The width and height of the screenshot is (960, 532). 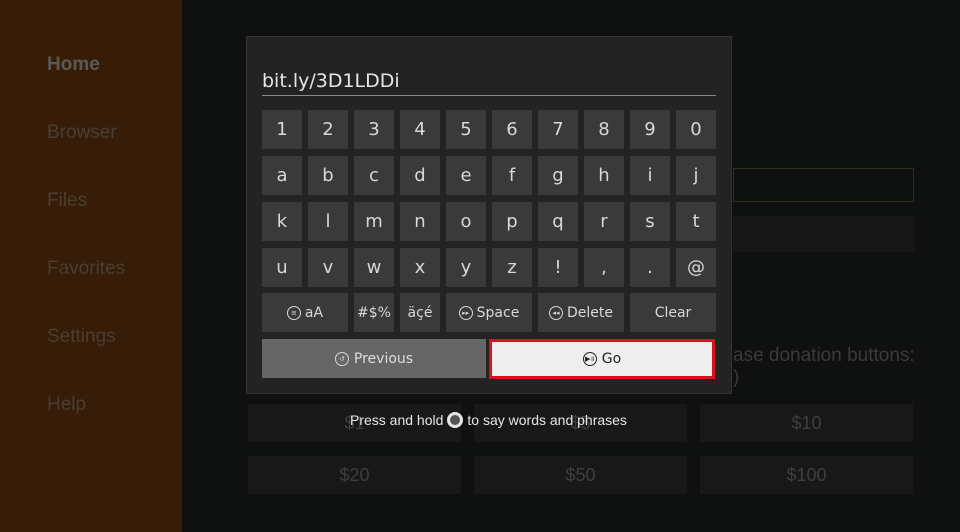 What do you see at coordinates (650, 175) in the screenshot?
I see `key: i` at bounding box center [650, 175].